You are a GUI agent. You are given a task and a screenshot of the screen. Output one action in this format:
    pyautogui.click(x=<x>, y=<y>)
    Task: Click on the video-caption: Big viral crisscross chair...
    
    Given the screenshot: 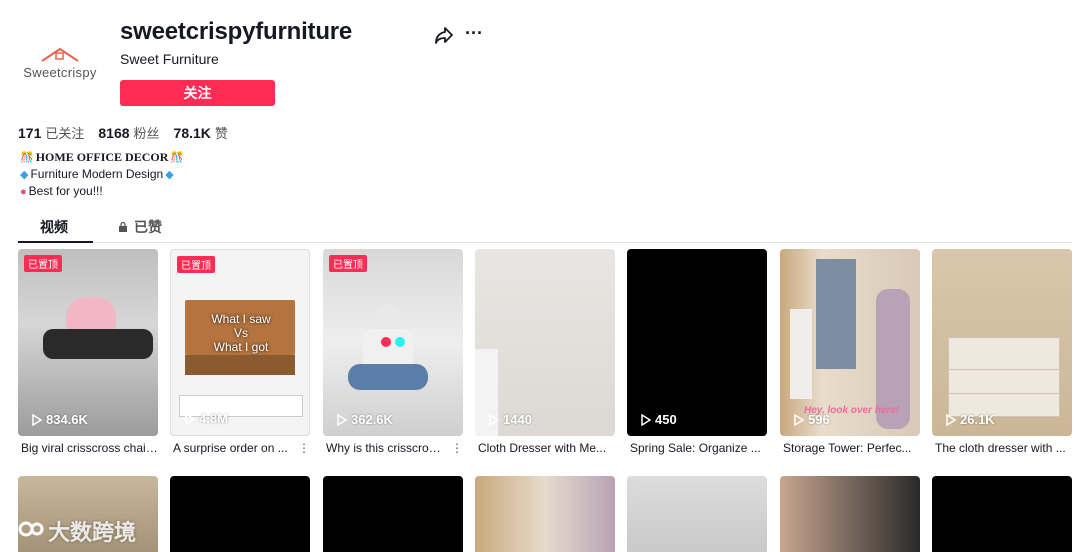 What is the action you would take?
    pyautogui.click(x=88, y=448)
    